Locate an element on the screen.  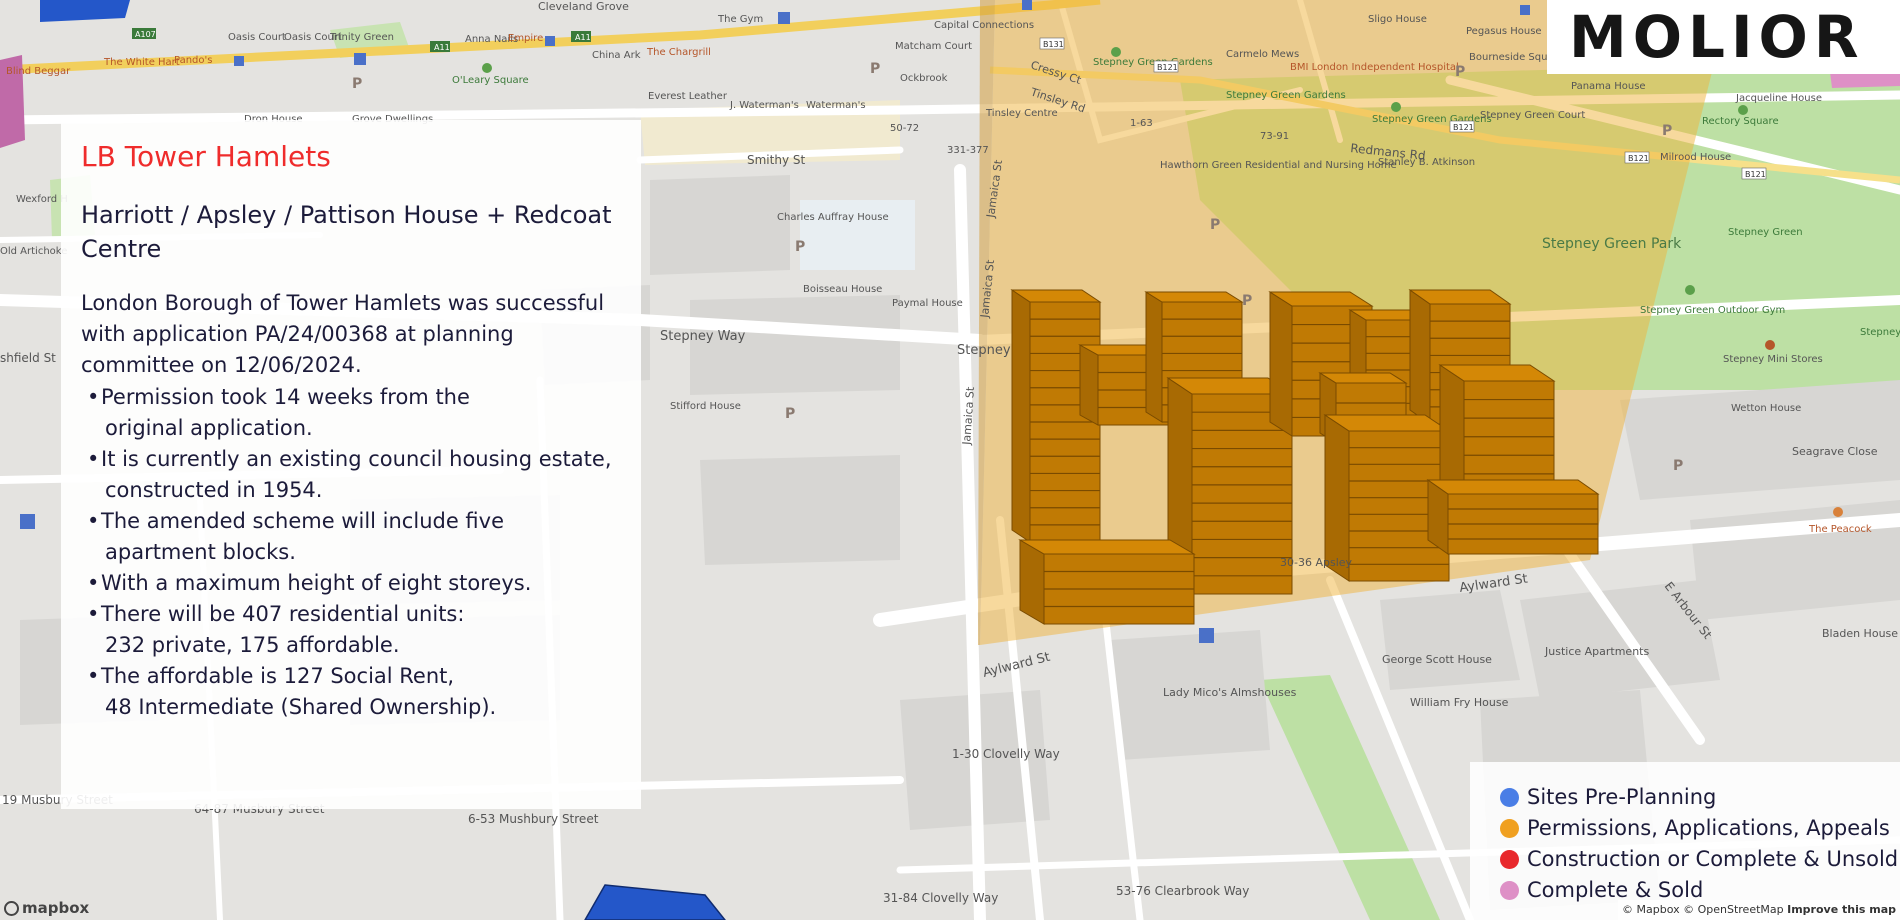
legend-item-permissions: Permissions, Applications, Appeals is located at coordinates (1695, 828).